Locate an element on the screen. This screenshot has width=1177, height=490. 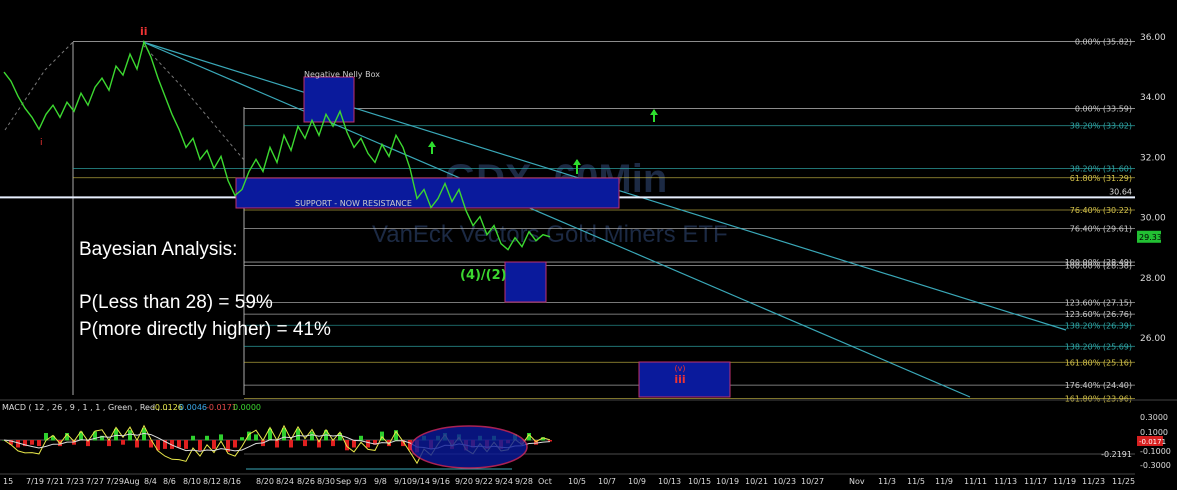
y-tick-label: 36.00 is located at coordinates (1153, 38).